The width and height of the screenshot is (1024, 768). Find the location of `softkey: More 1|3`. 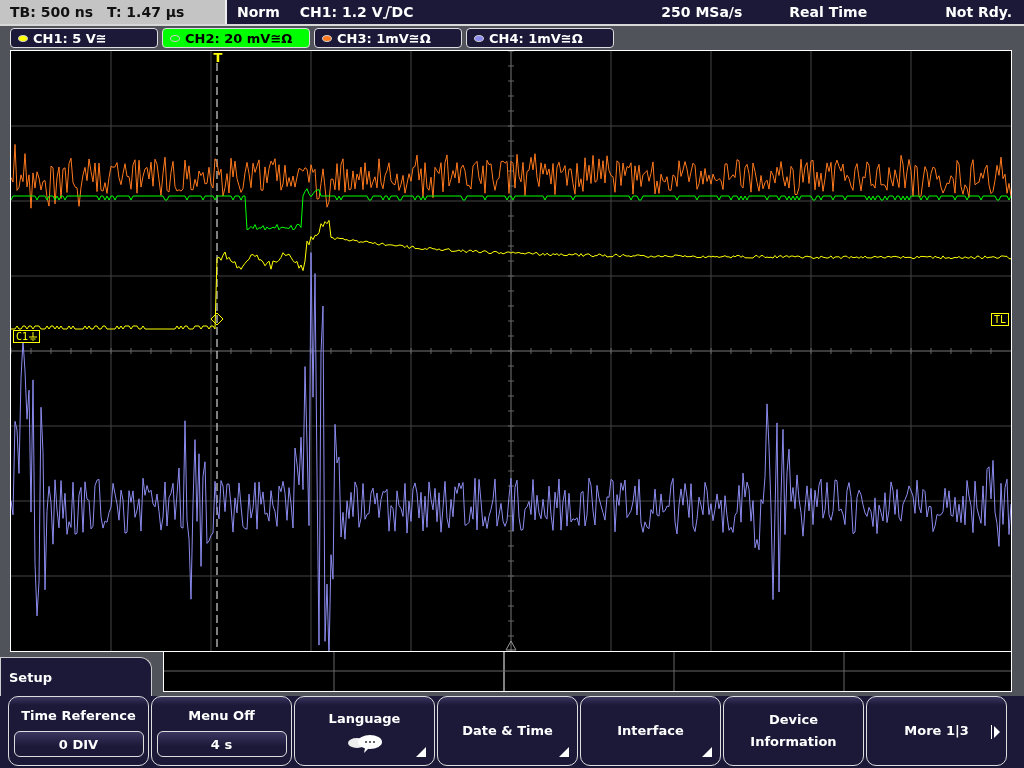

softkey: More 1|3 is located at coordinates (936, 731).